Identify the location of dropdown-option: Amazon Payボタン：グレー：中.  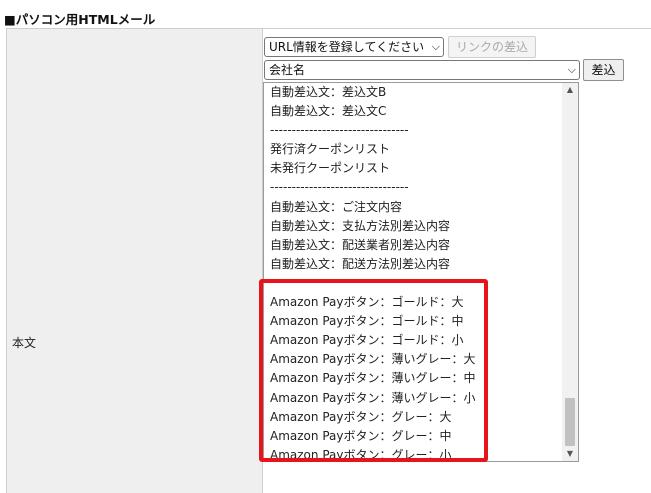
(421, 436).